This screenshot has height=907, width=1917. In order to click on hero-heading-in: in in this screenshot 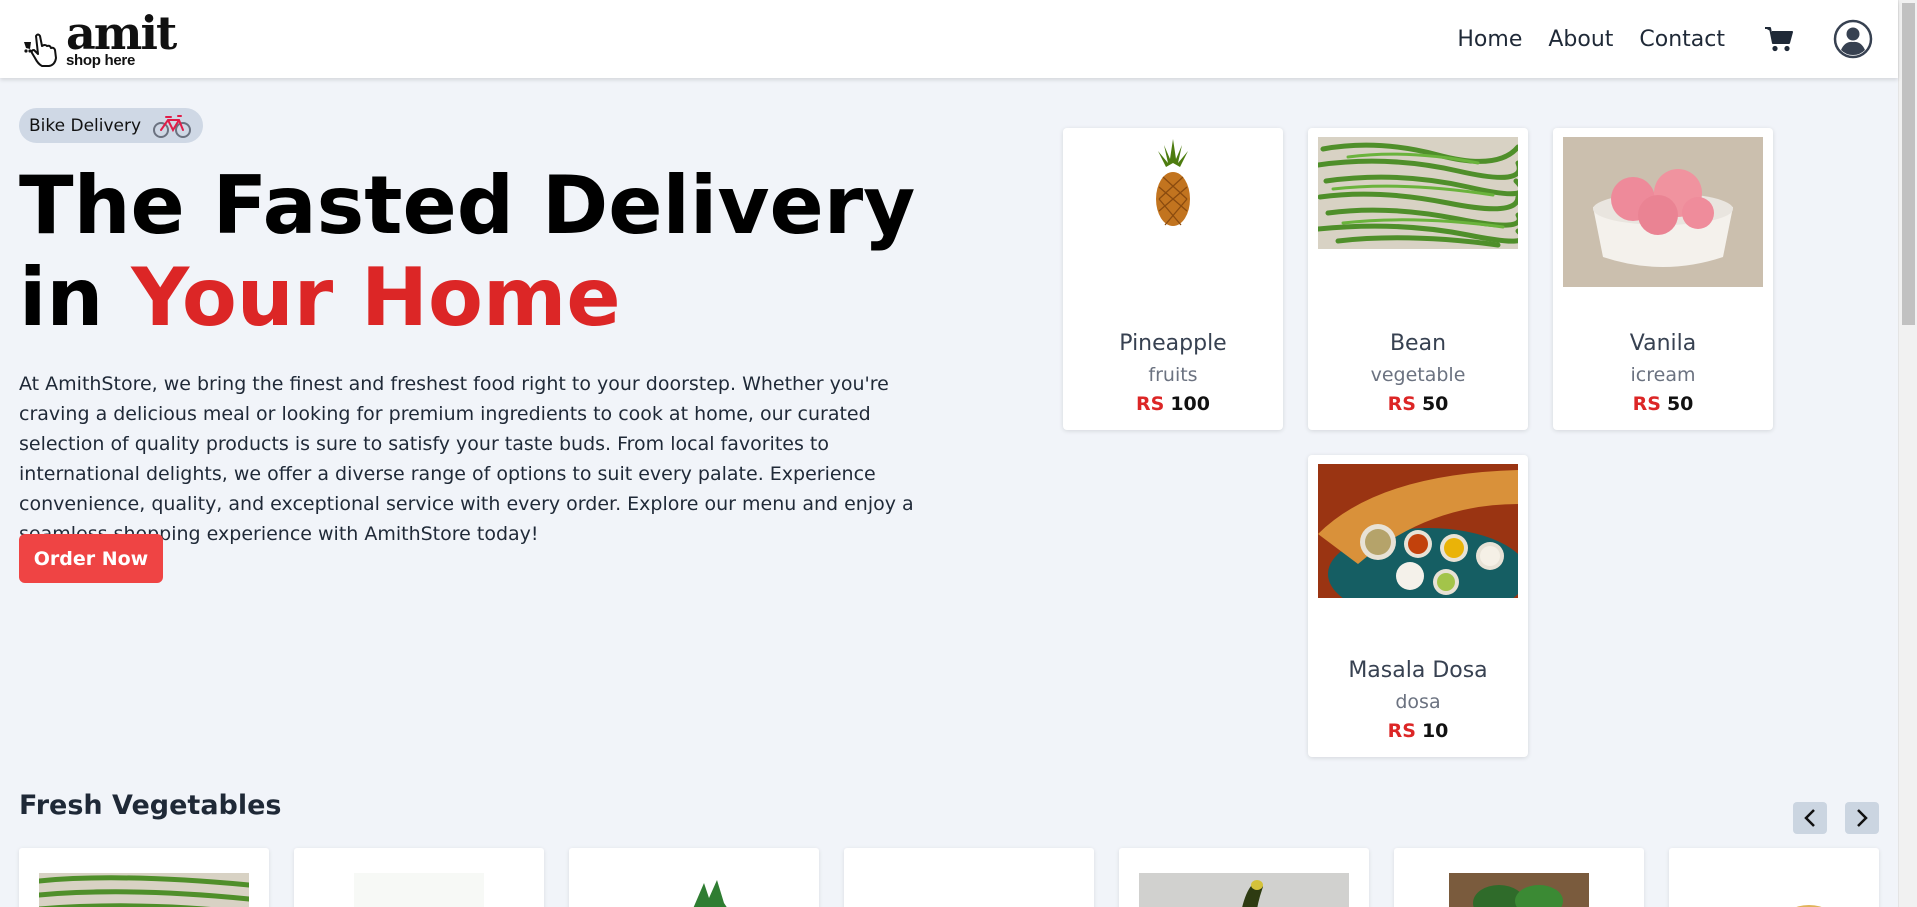, I will do `click(61, 297)`.